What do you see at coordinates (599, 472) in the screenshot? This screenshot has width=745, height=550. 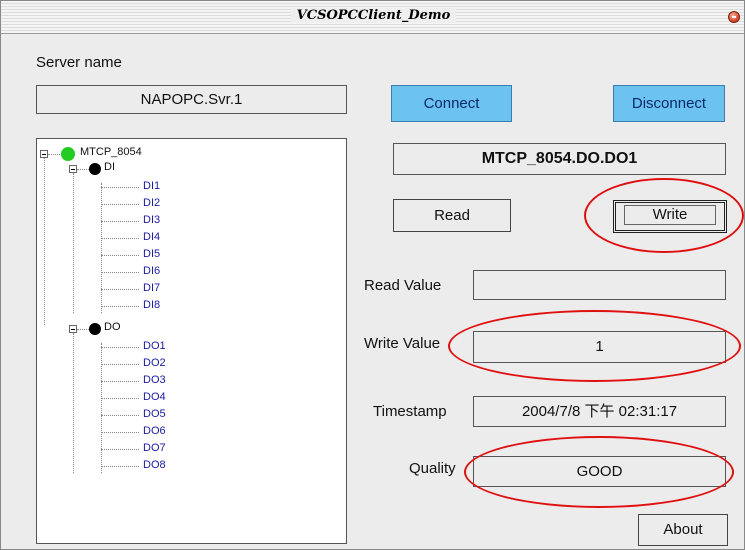 I see `quality-highlight` at bounding box center [599, 472].